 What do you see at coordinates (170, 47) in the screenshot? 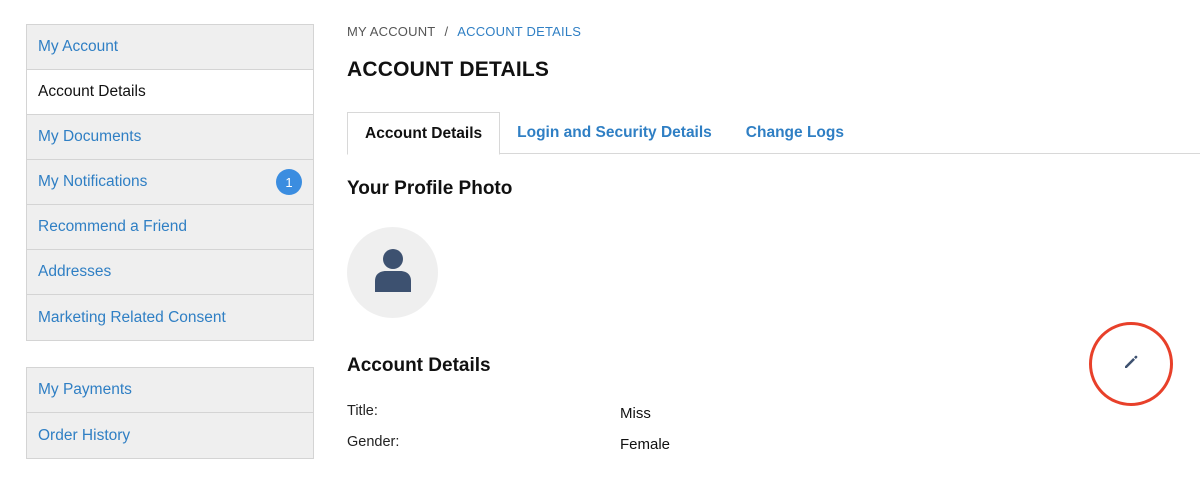
I see `sidebar-item-my-account: My Account` at bounding box center [170, 47].